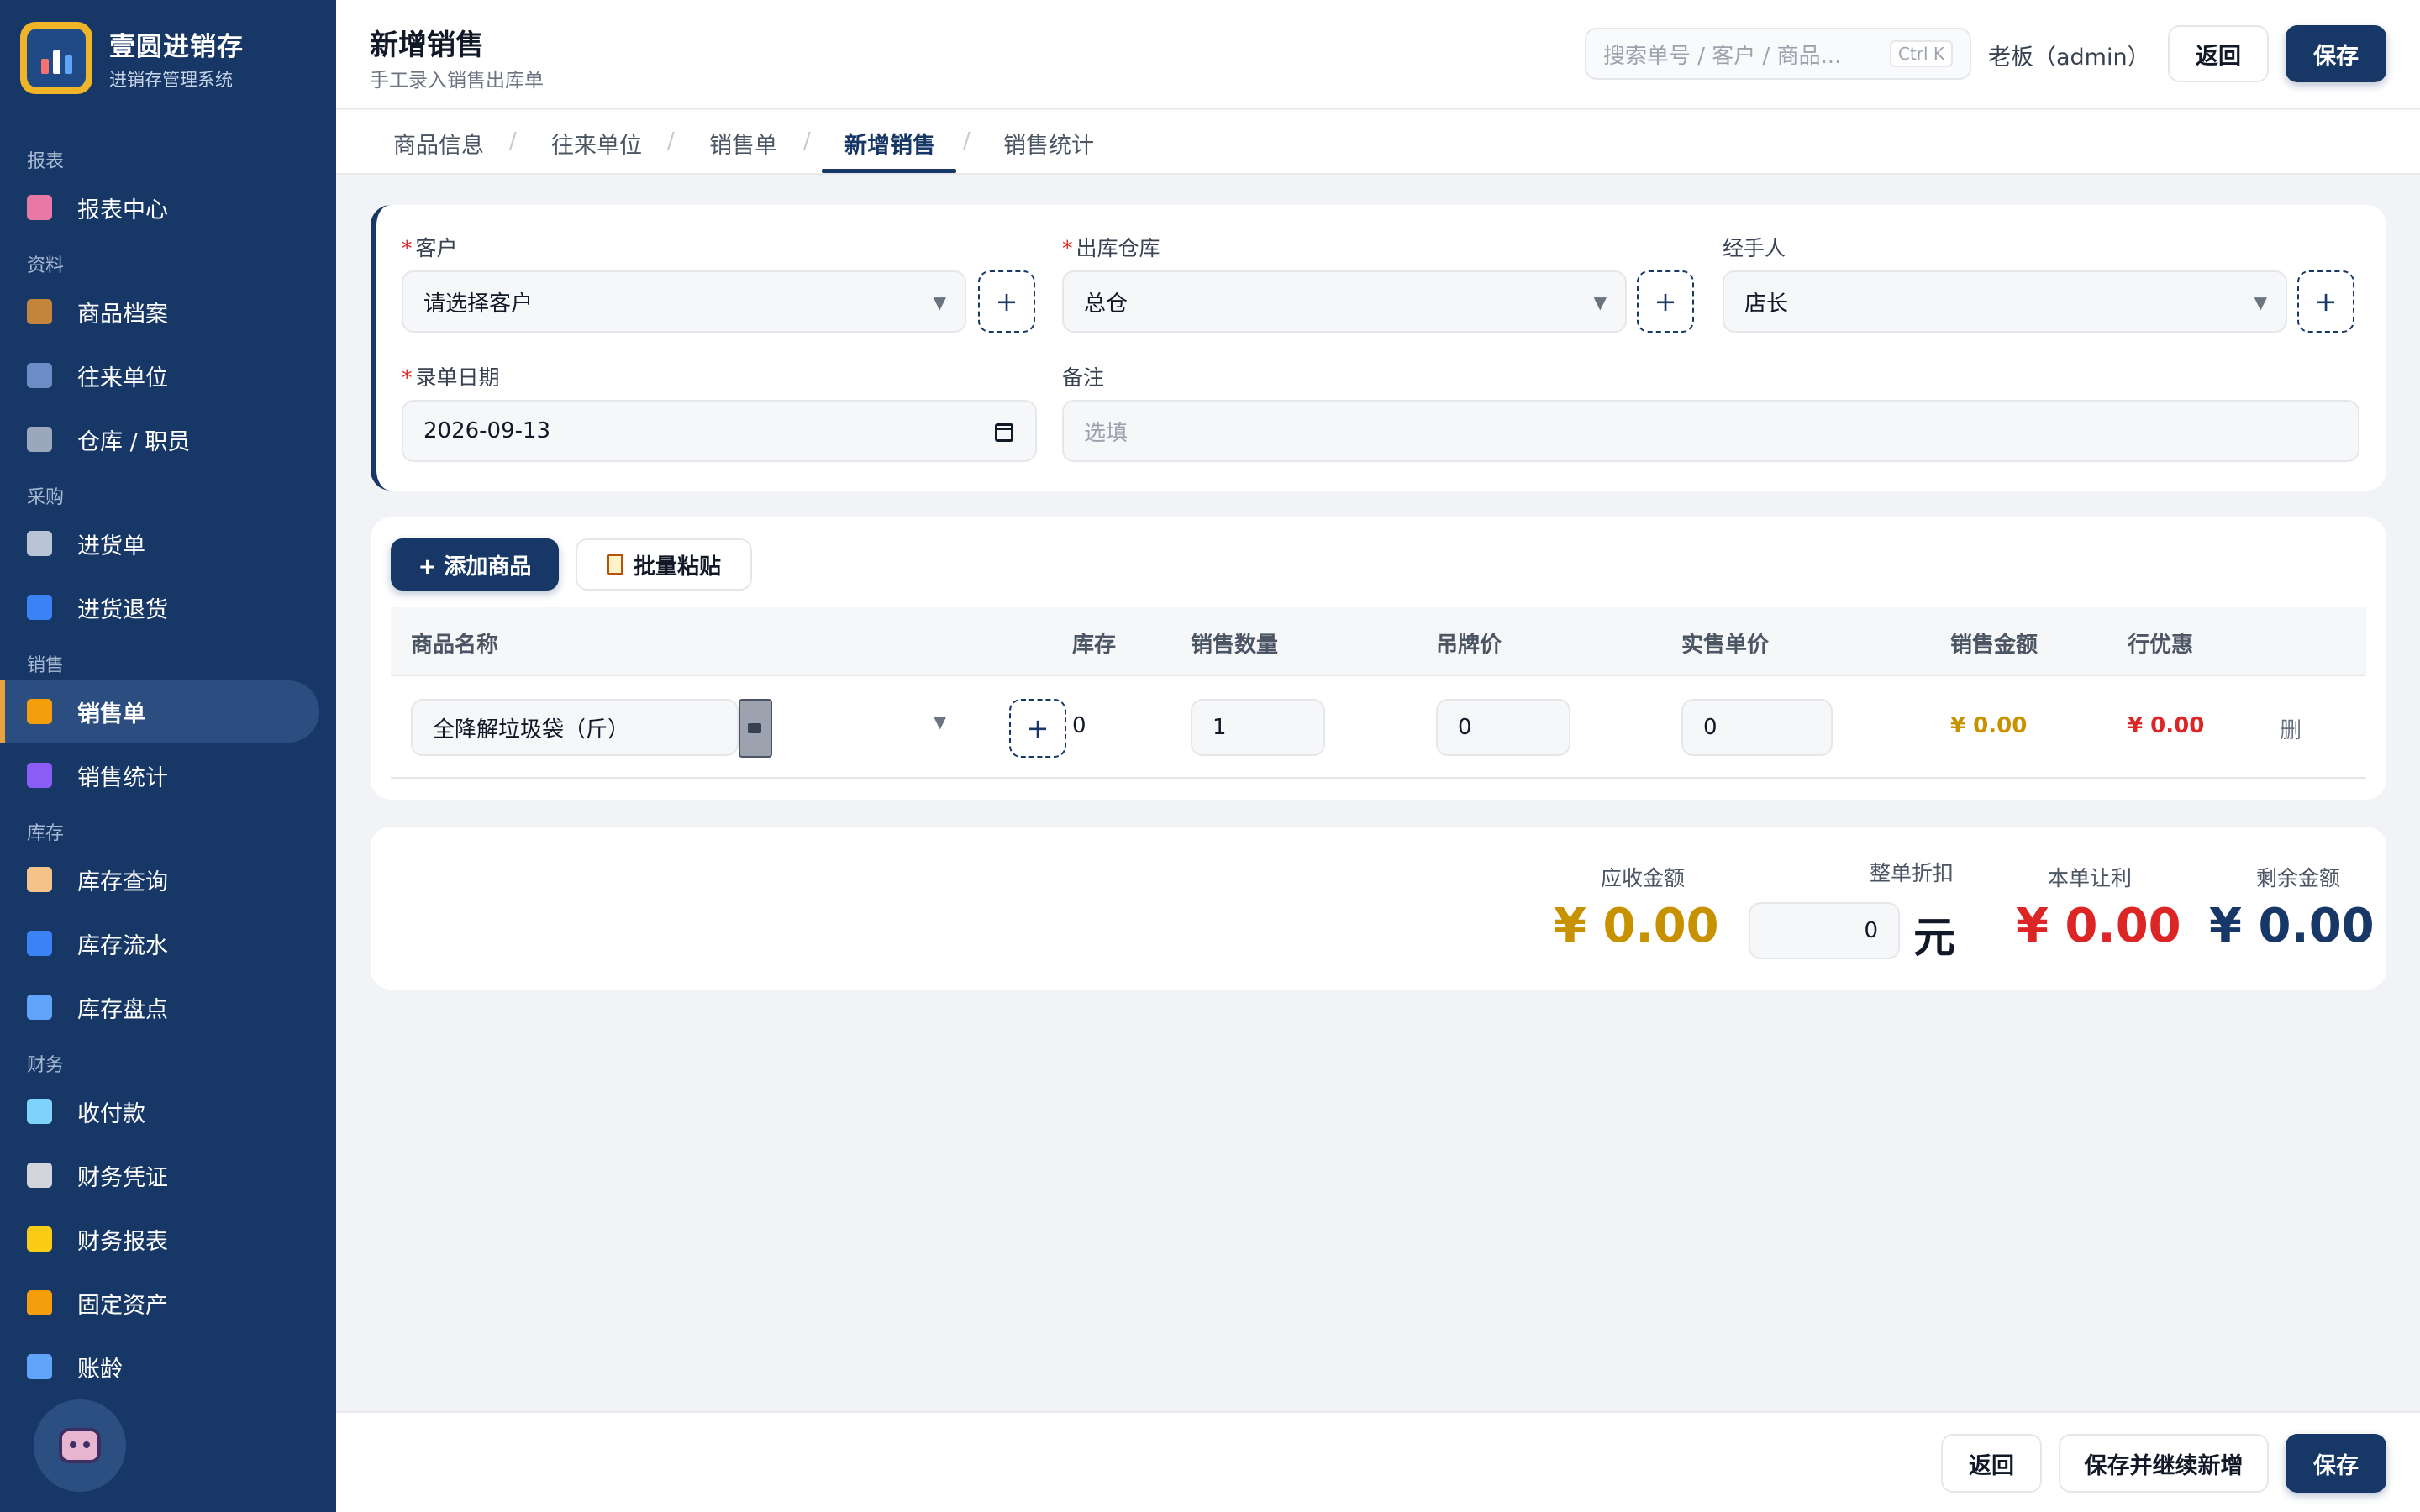 This screenshot has height=1512, width=2420. Describe the element at coordinates (719, 431) in the screenshot. I see `date-input: 2026-09-13` at that location.